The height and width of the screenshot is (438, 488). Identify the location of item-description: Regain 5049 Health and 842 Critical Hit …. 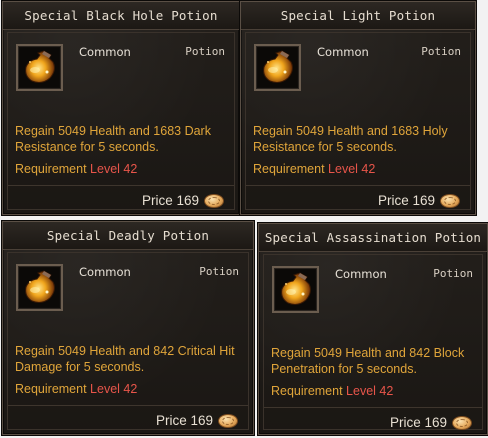
(128, 359).